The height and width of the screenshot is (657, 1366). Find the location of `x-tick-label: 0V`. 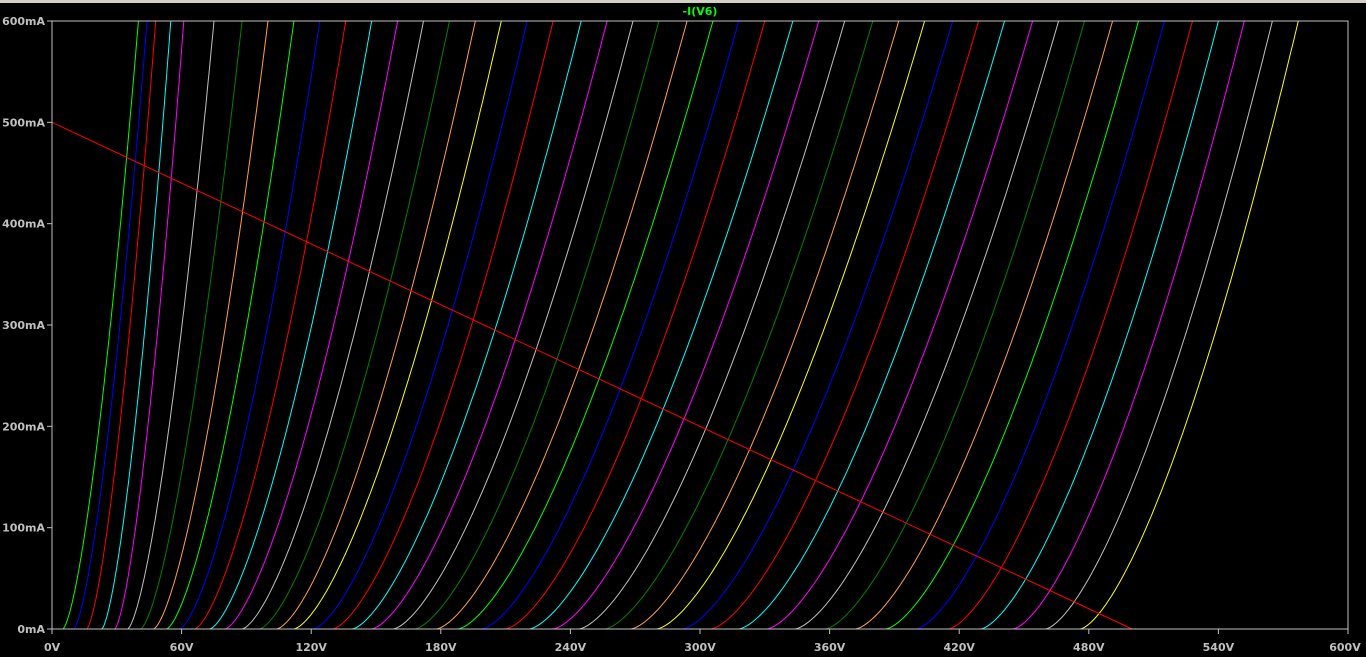

x-tick-label: 0V is located at coordinates (52, 647).